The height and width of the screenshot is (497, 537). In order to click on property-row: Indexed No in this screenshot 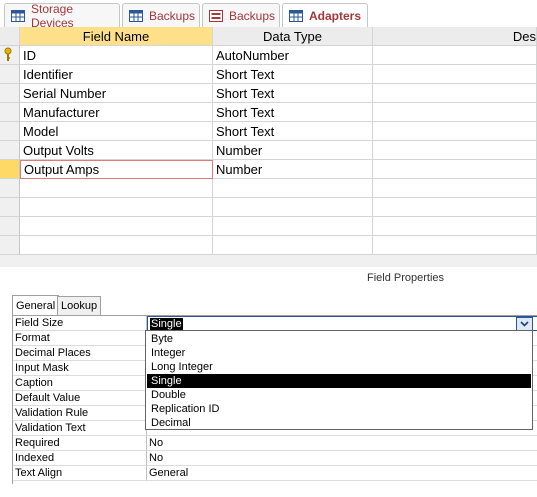, I will do `click(275, 458)`.